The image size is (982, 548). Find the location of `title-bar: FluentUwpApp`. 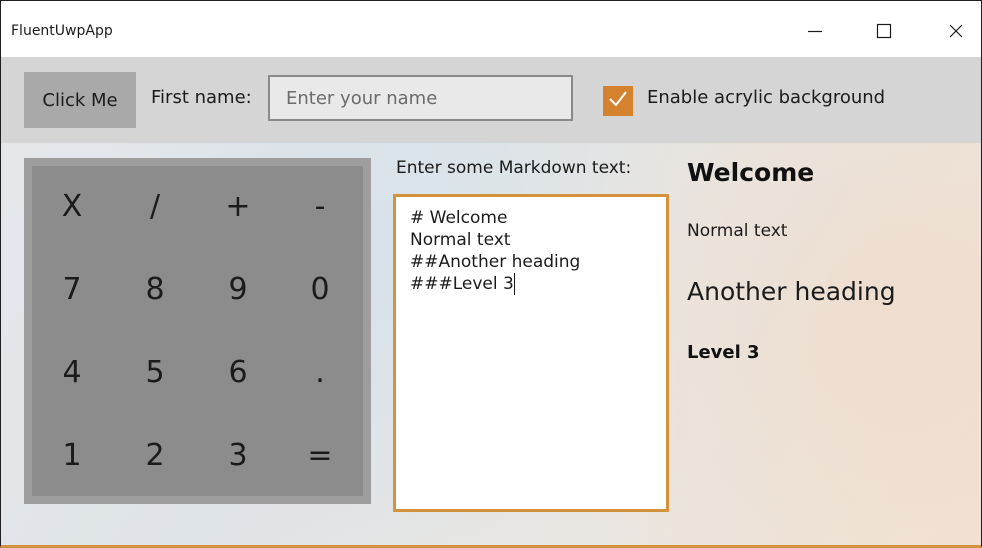

title-bar: FluentUwpApp is located at coordinates (491, 29).